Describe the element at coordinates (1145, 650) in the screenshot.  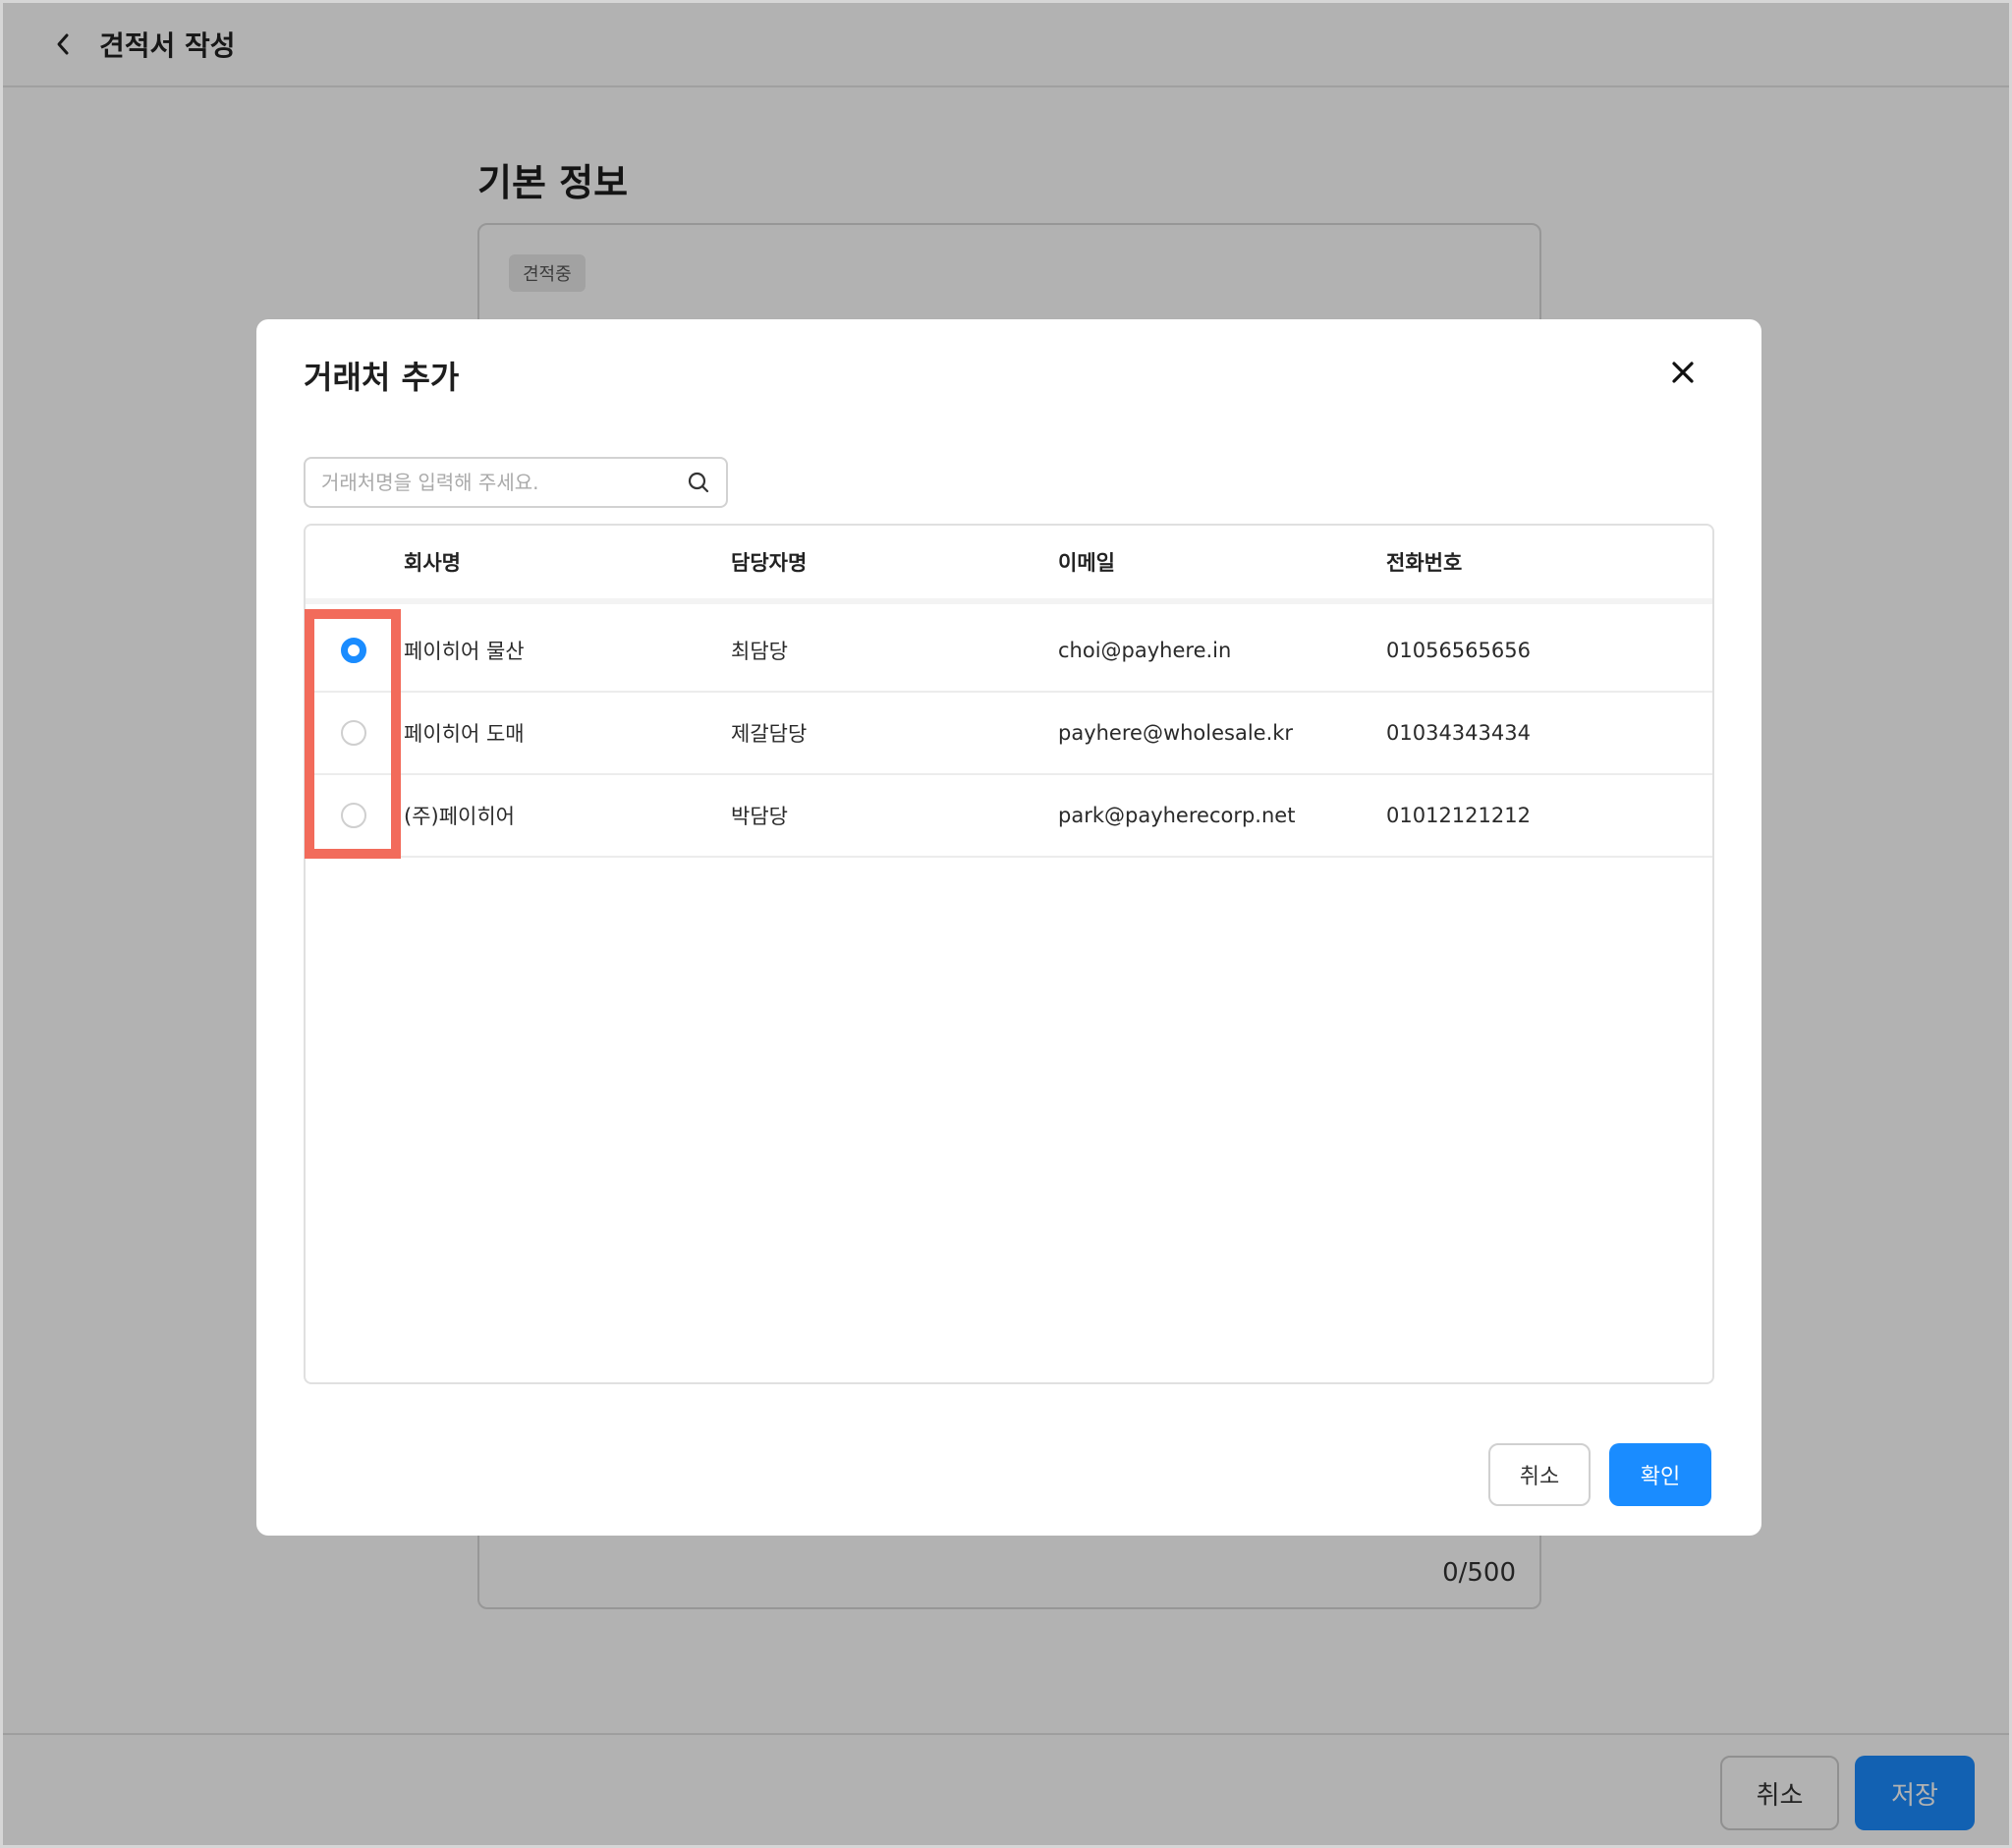
I see `cell-email: choi@payhere.in` at that location.